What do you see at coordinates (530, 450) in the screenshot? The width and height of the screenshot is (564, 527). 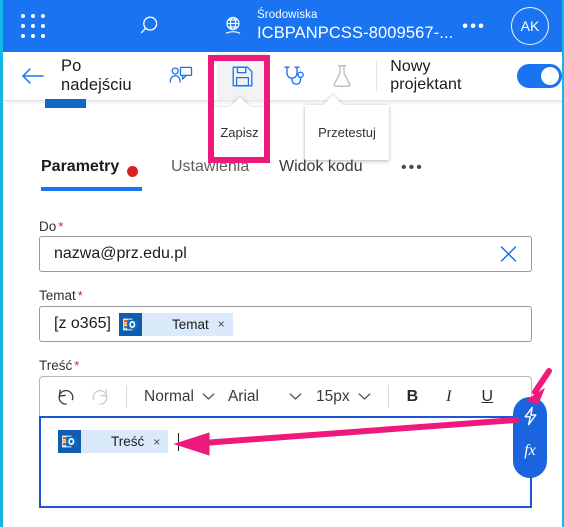 I see `fx-label: fx` at bounding box center [530, 450].